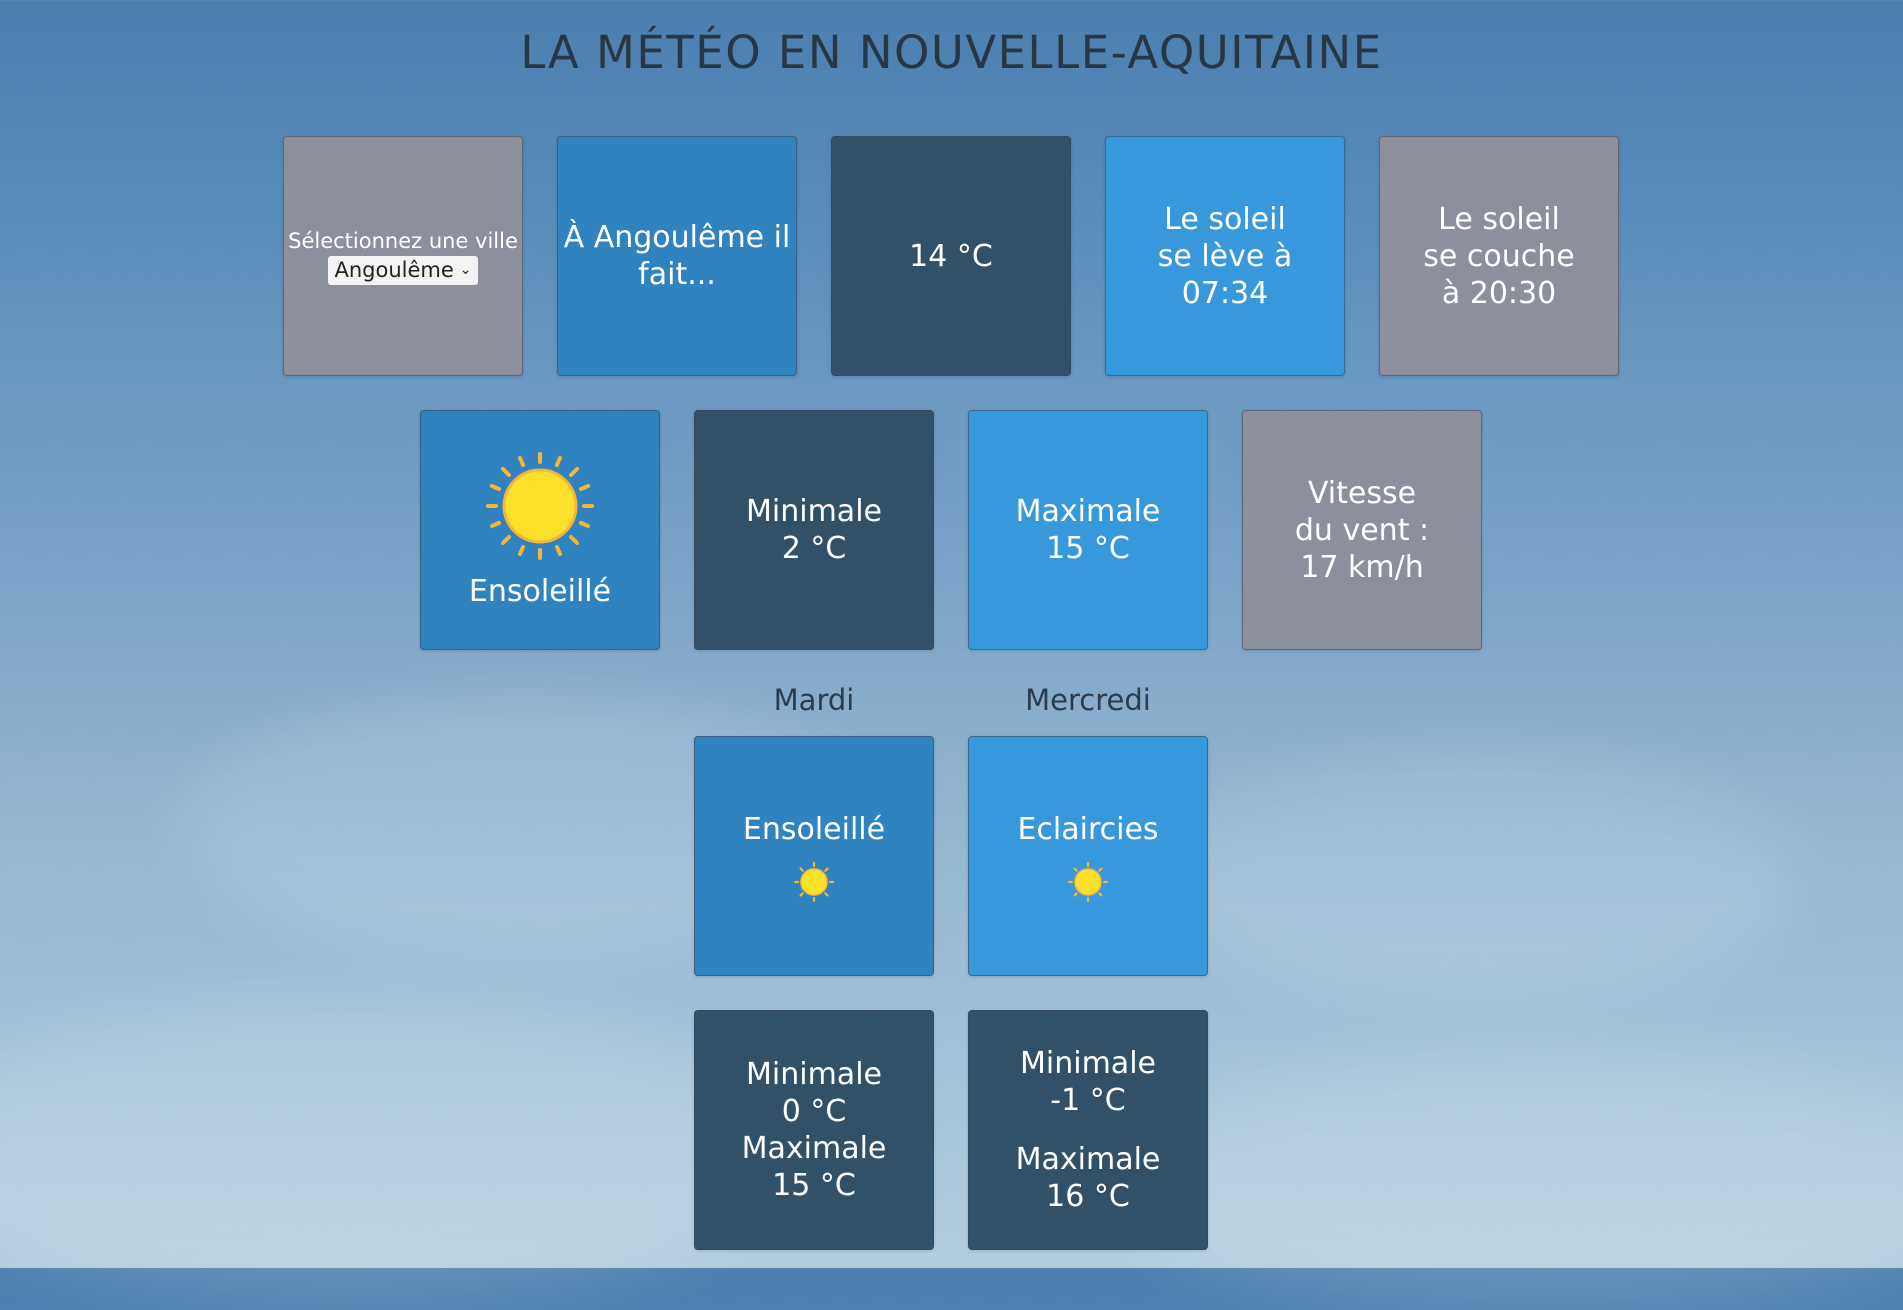  Describe the element at coordinates (814, 1185) in the screenshot. I see `forecast-max-value: 15 °C` at that location.